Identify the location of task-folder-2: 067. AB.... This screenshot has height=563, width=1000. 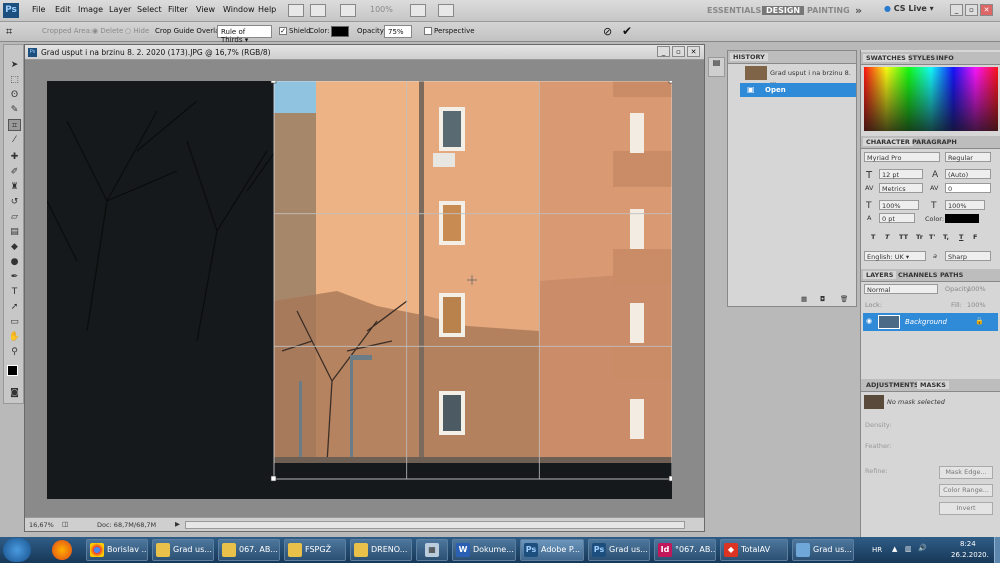
(249, 550).